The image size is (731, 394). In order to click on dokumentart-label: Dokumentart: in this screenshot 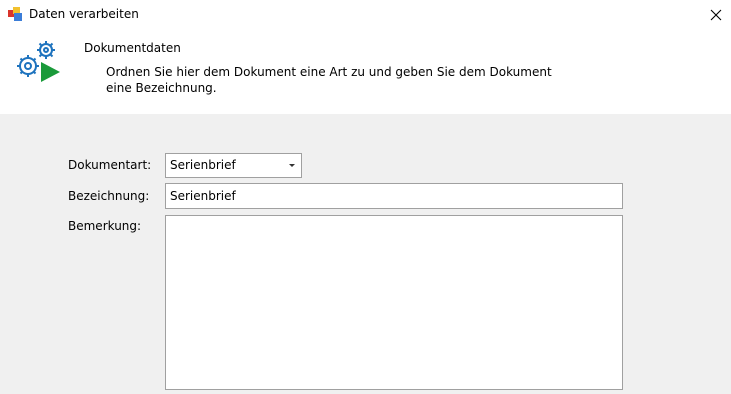, I will do `click(110, 165)`.